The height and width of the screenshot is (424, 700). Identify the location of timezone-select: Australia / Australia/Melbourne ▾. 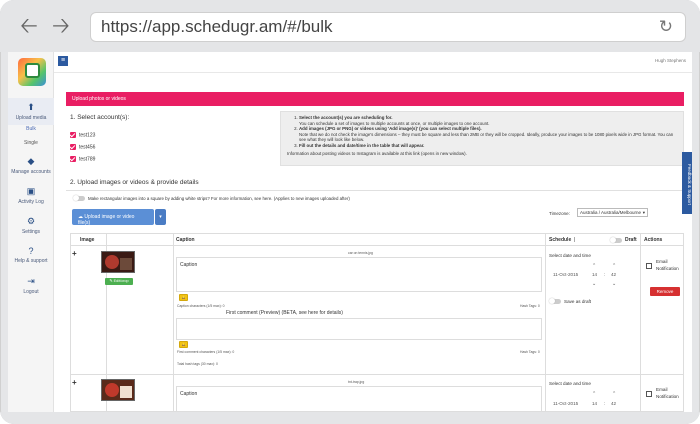
(612, 212).